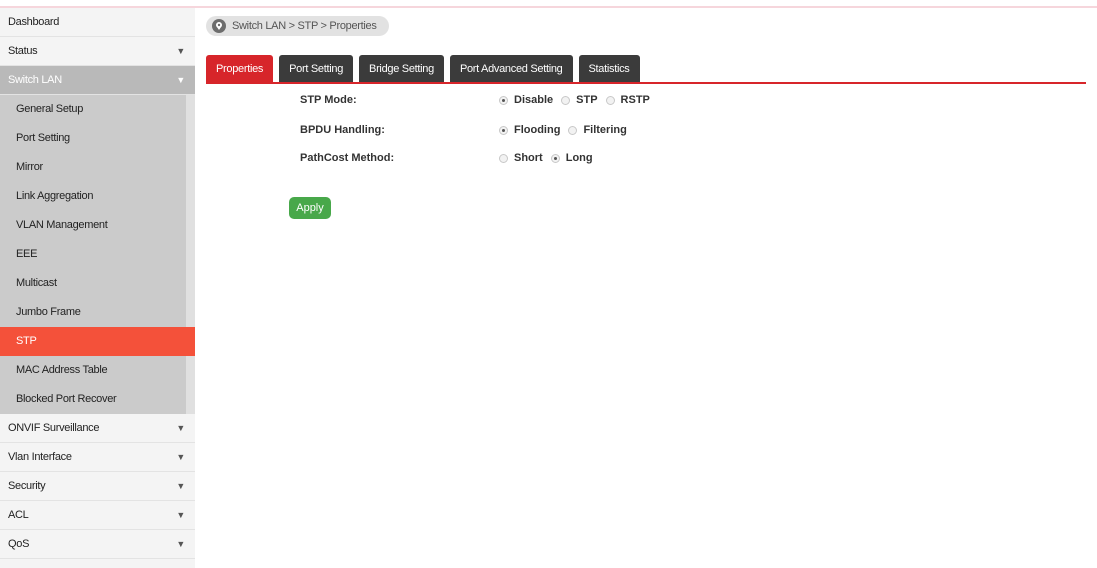 This screenshot has height=568, width=1097. I want to click on sidebar-subitem-vlan-management: VLAN Management, so click(97, 225).